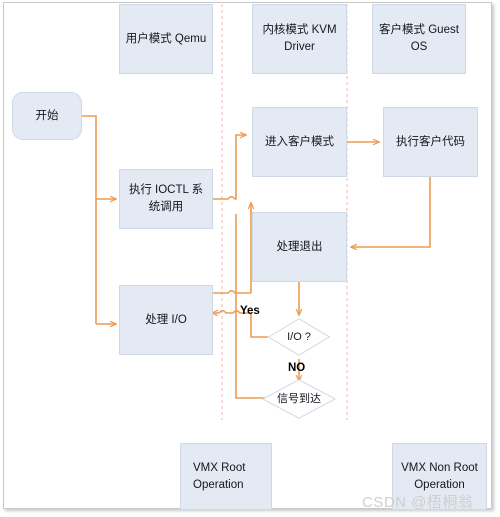  Describe the element at coordinates (219, 476) in the screenshot. I see `footer-vmx-root-label: VMX Root Operation` at that location.